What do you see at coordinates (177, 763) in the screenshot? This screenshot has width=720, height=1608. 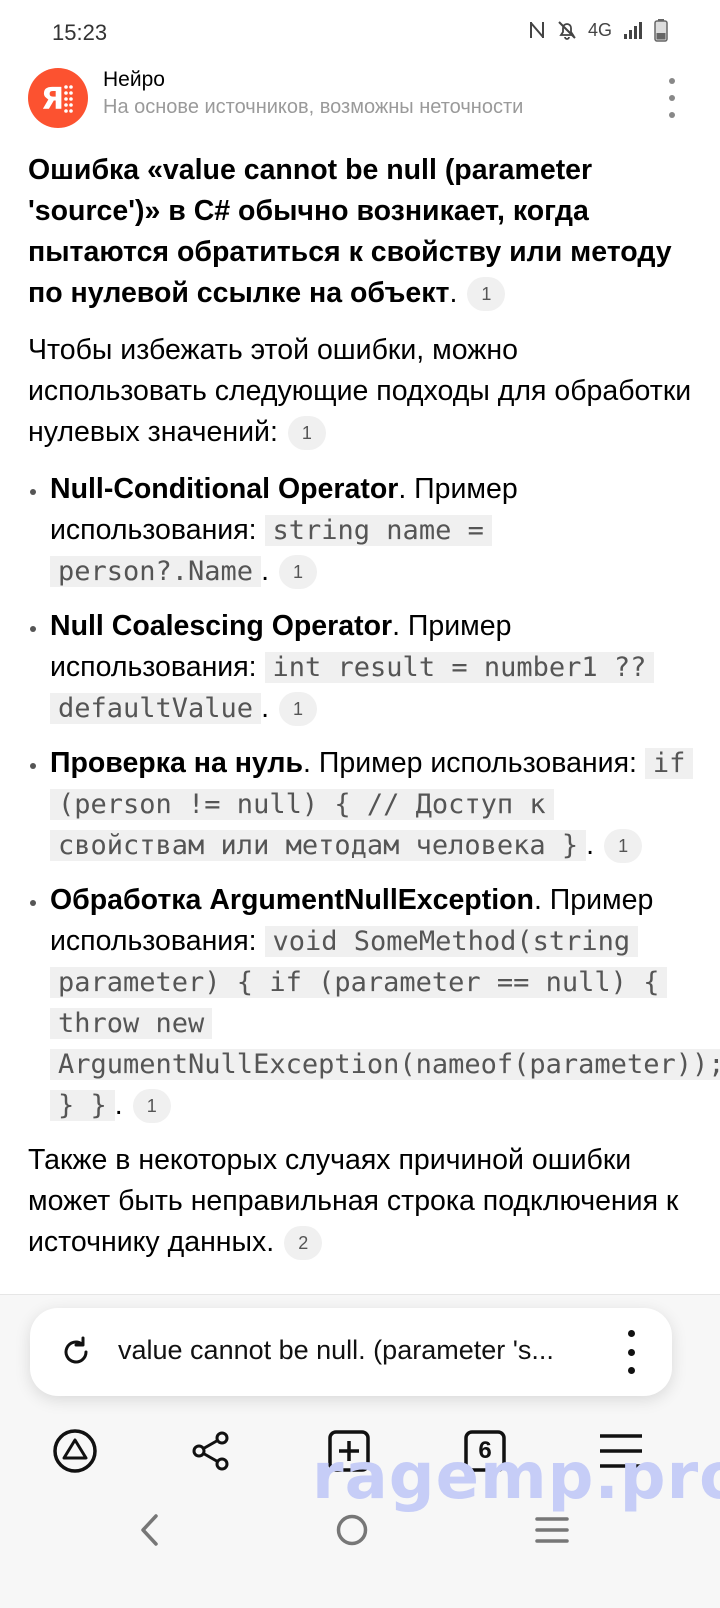 I see `list-item-title: Проверка на нуль` at bounding box center [177, 763].